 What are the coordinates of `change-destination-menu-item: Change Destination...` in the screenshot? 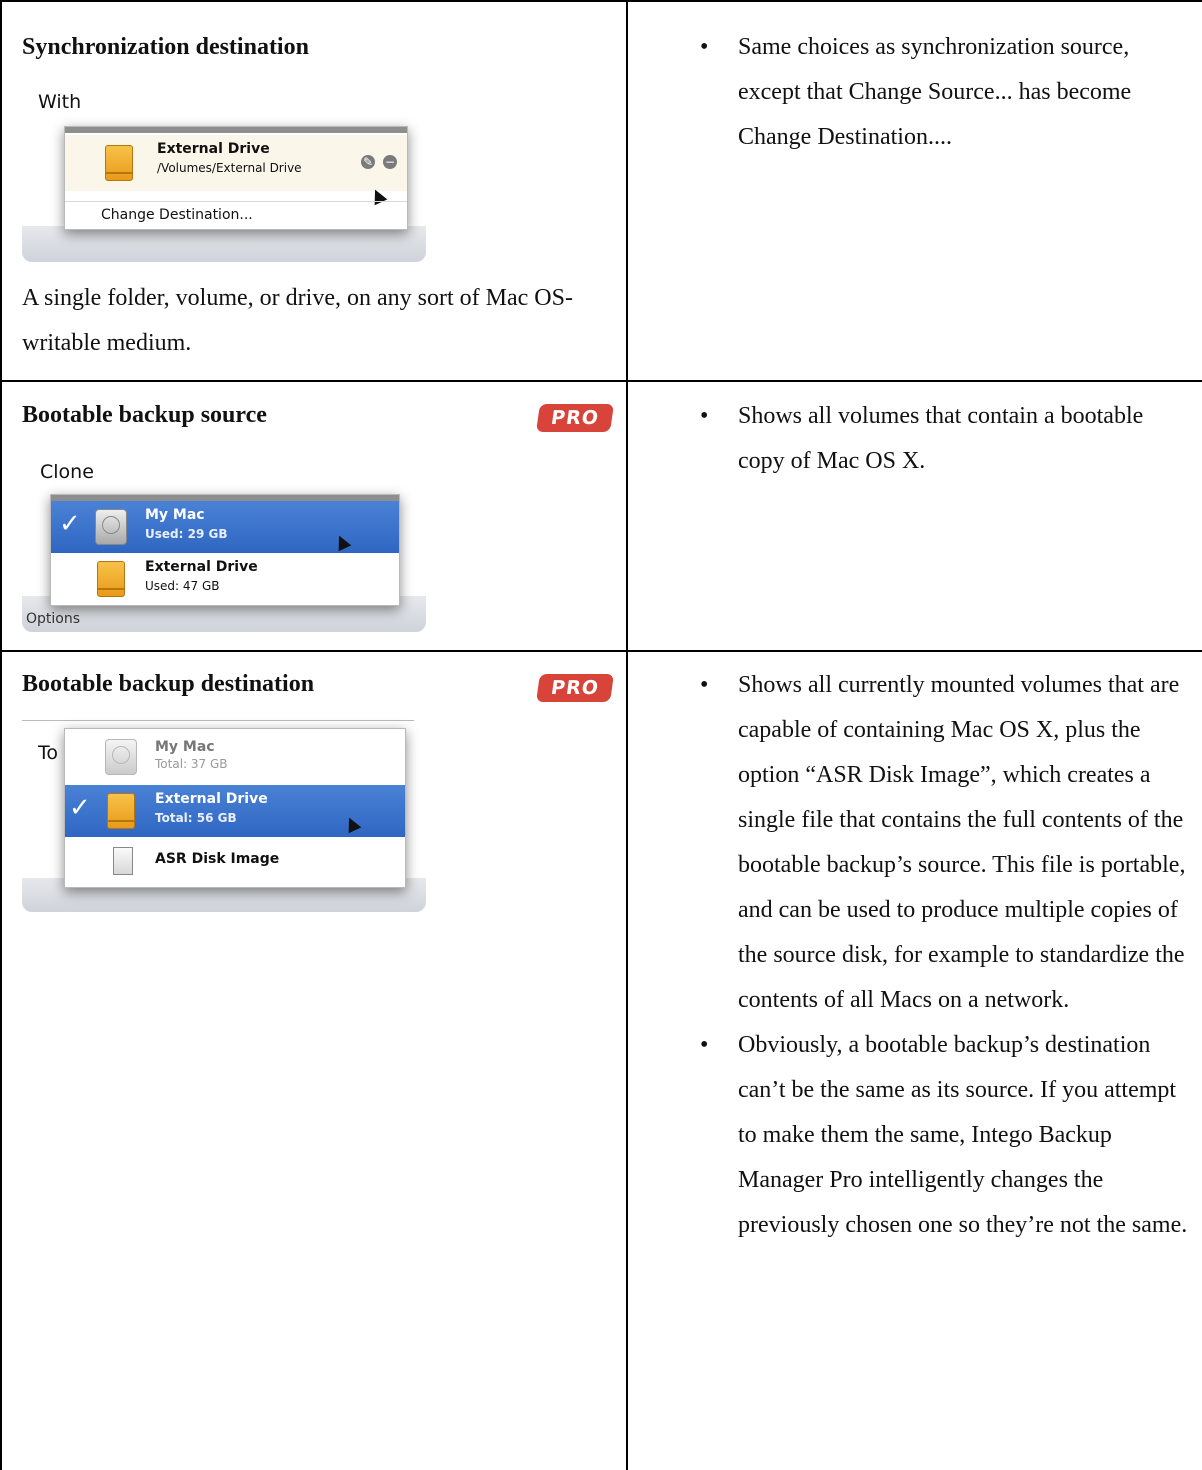 It's located at (177, 215).